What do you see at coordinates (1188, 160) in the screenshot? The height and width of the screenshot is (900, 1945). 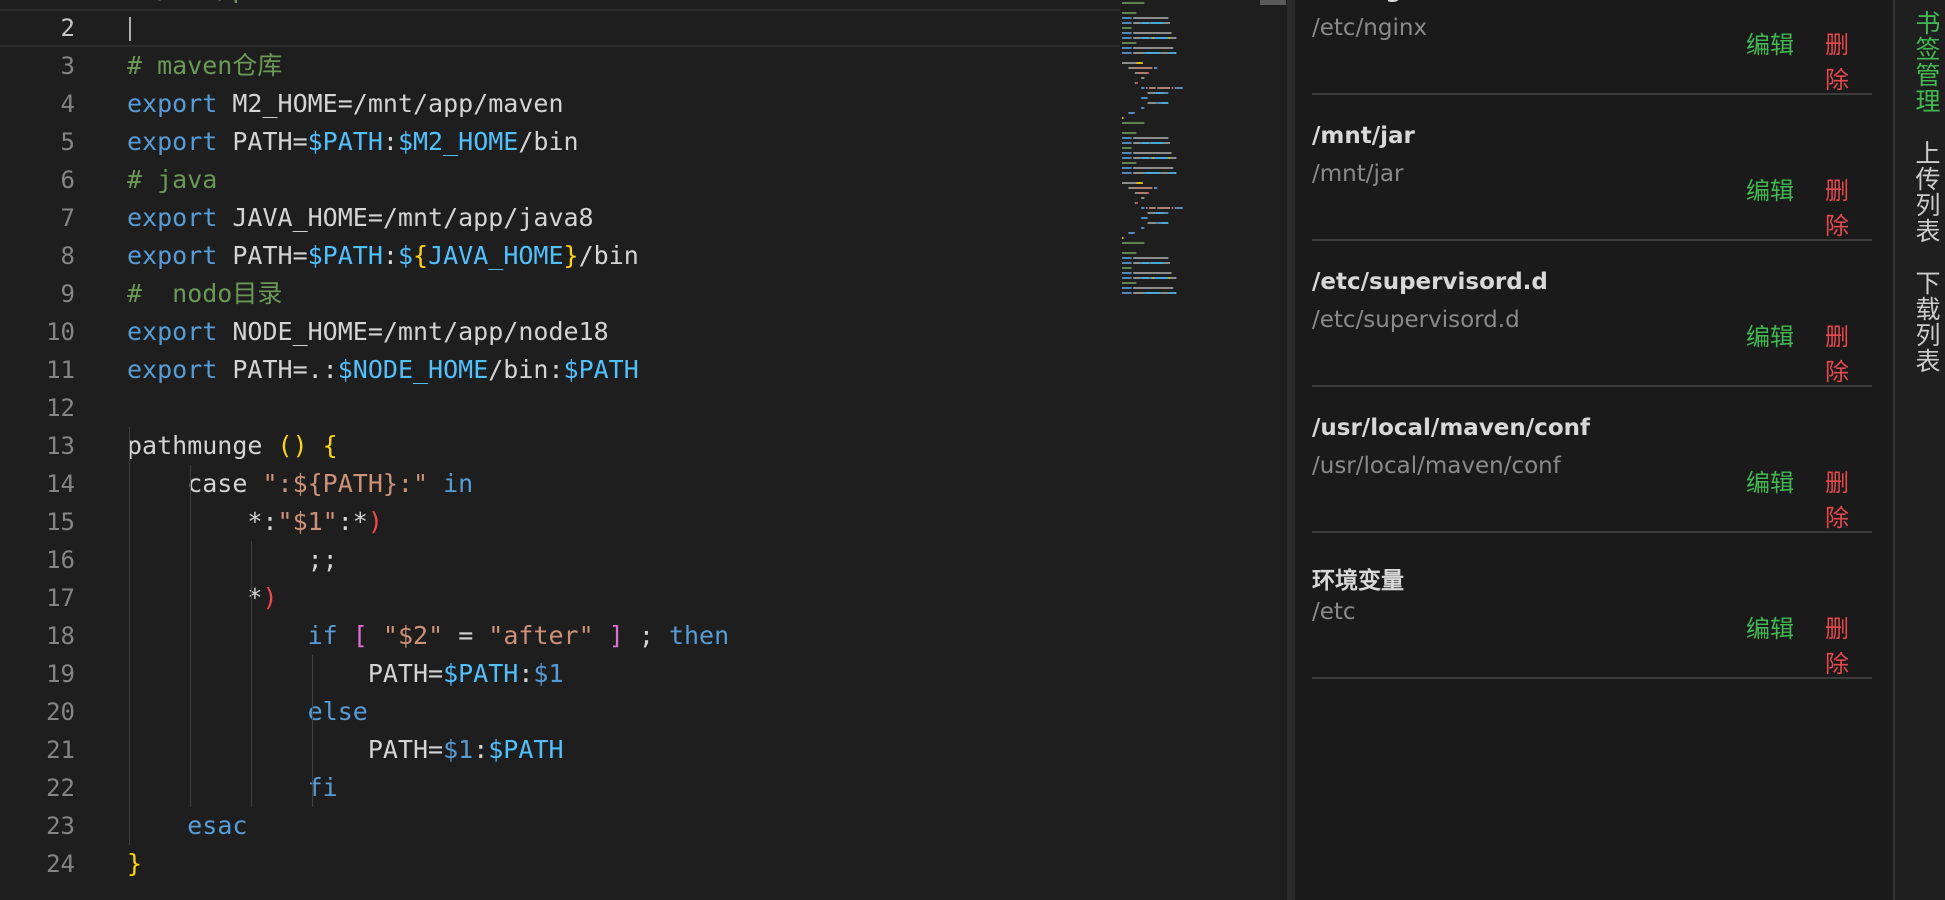 I see `minimap` at bounding box center [1188, 160].